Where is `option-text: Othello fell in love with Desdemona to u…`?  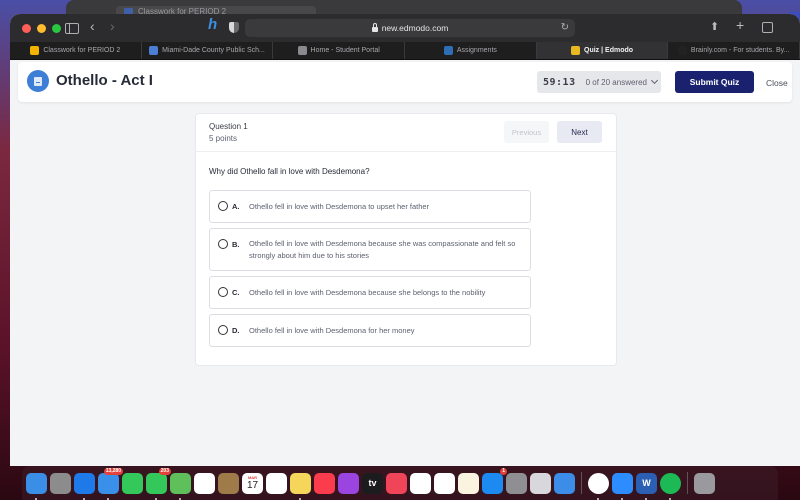 option-text: Othello fell in love with Desdemona to u… is located at coordinates (339, 206).